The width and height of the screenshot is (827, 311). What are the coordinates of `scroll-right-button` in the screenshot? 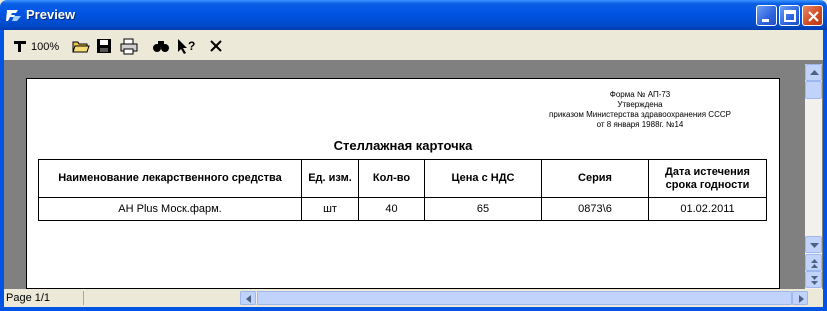 It's located at (800, 298).